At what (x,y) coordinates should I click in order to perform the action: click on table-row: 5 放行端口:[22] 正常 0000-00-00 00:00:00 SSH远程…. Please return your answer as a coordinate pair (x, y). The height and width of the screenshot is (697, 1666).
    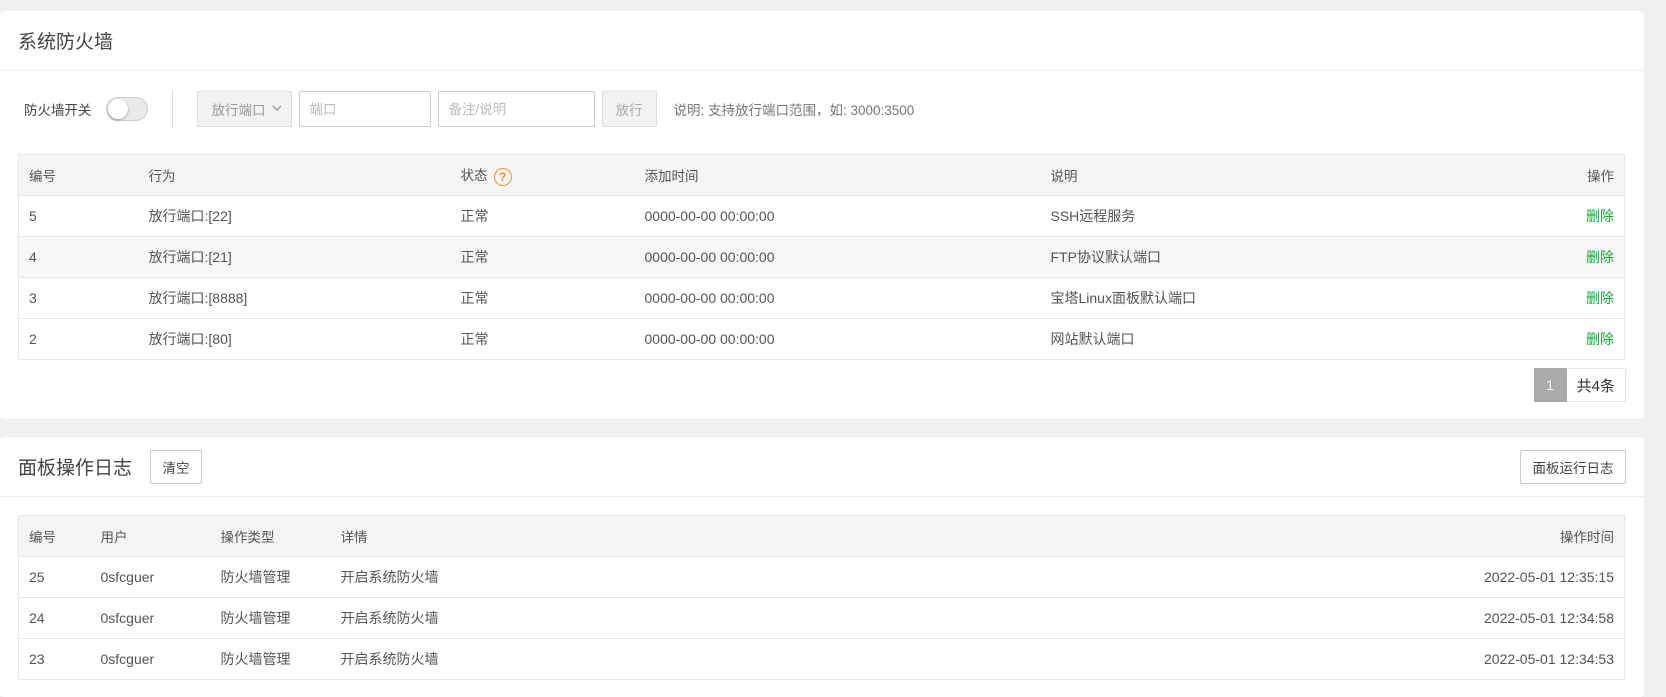
    Looking at the image, I should click on (821, 216).